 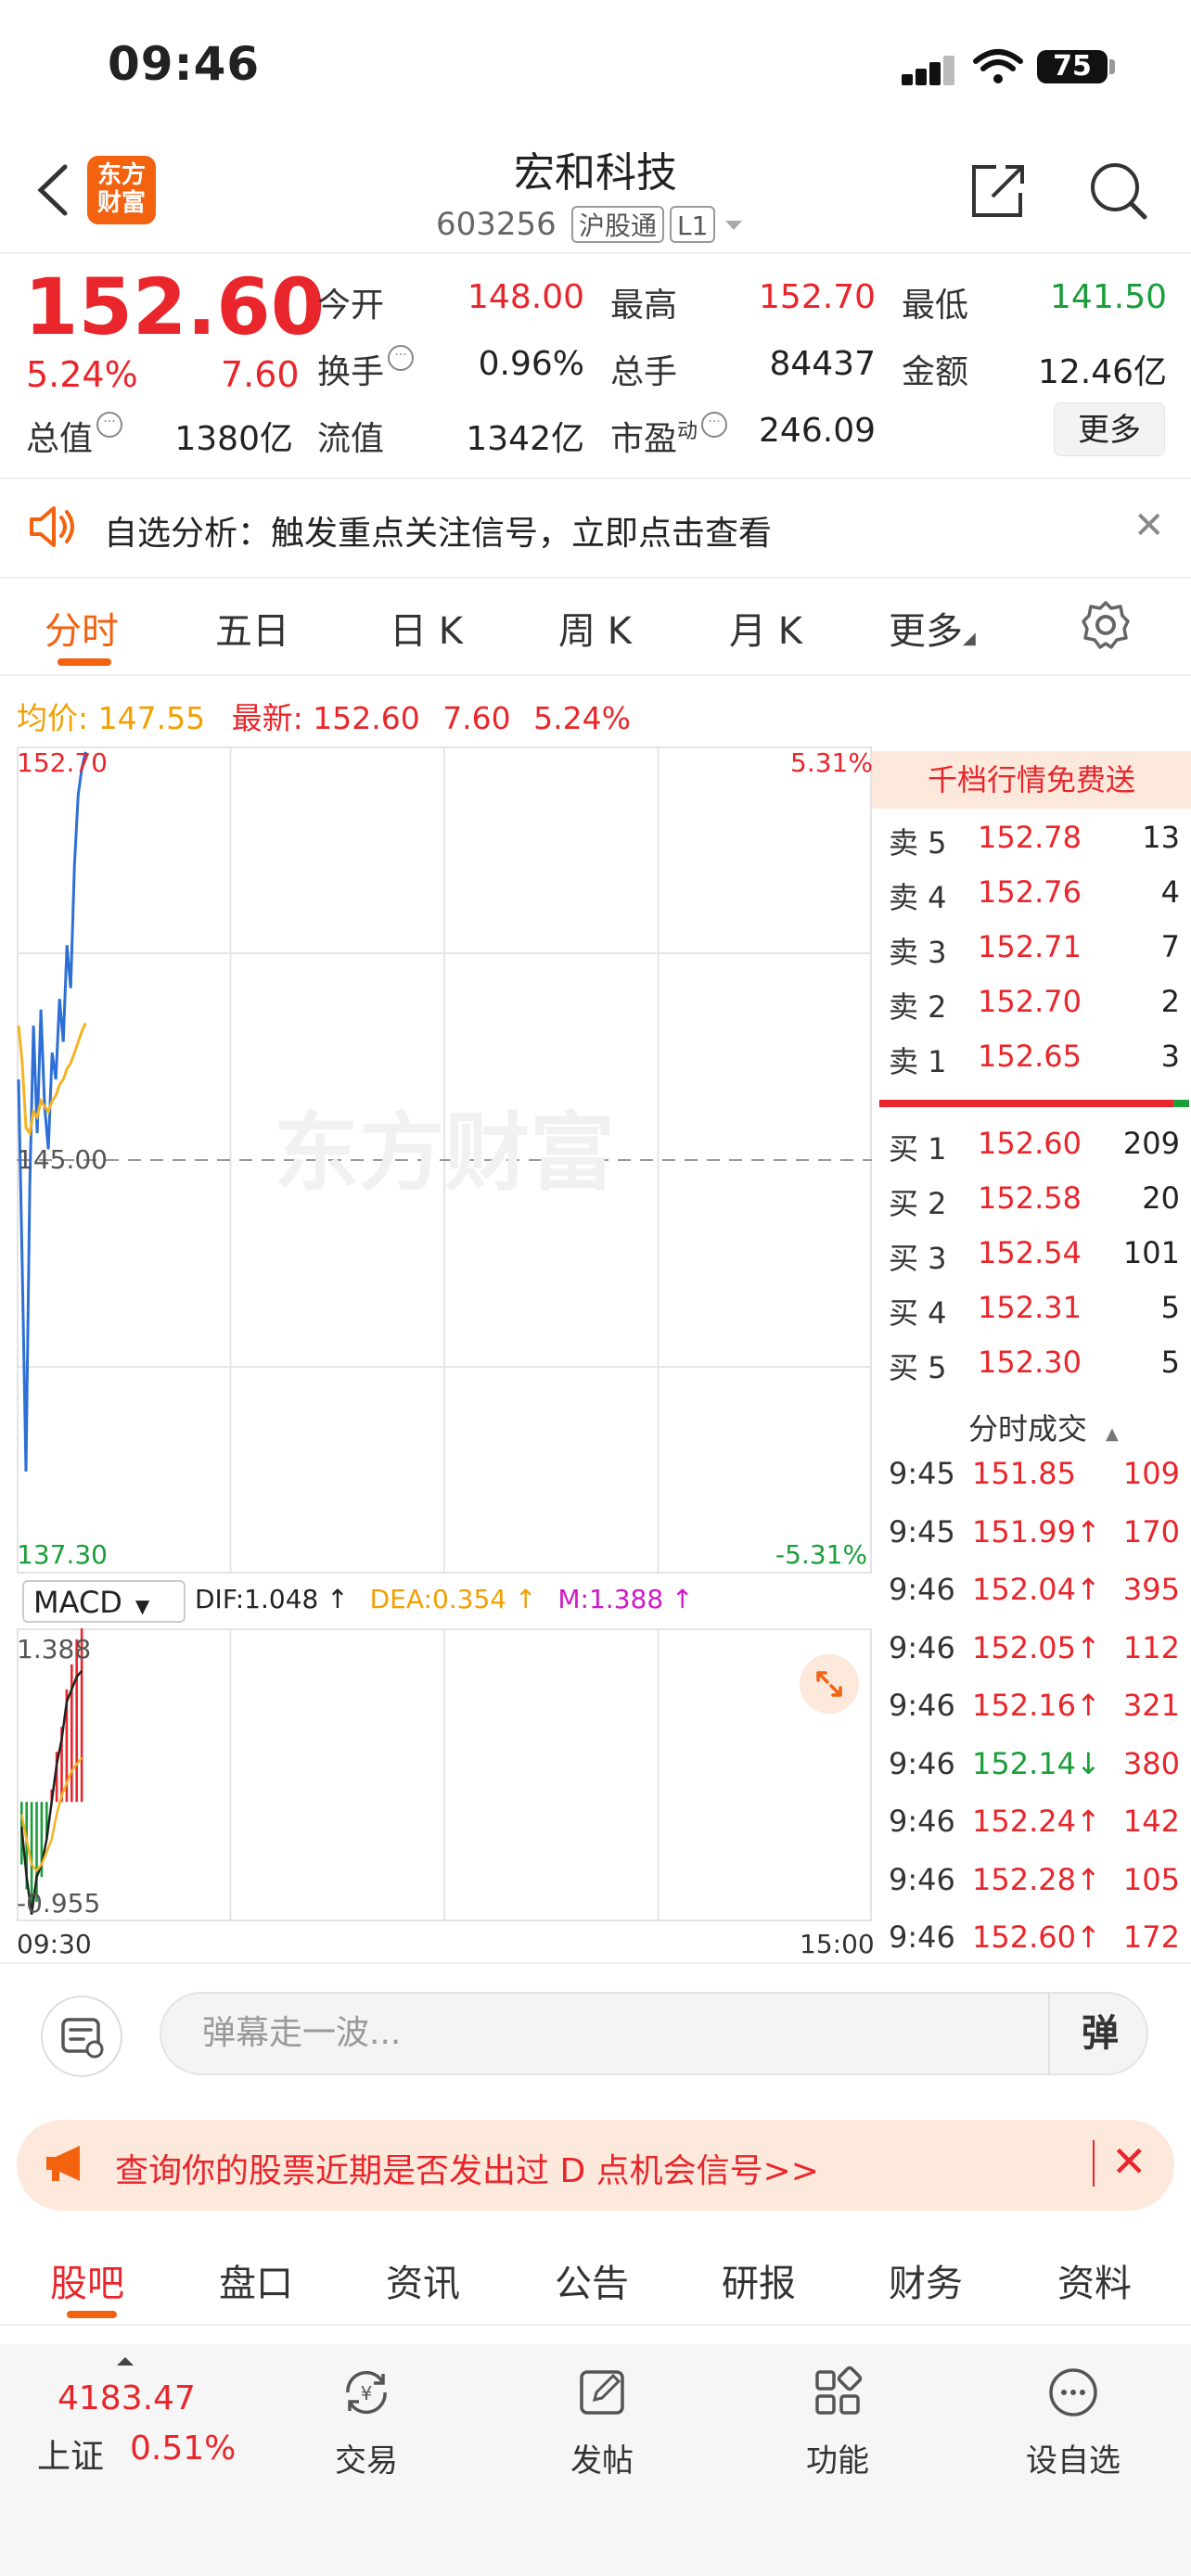 I want to click on macd-chart, so click(x=444, y=1774).